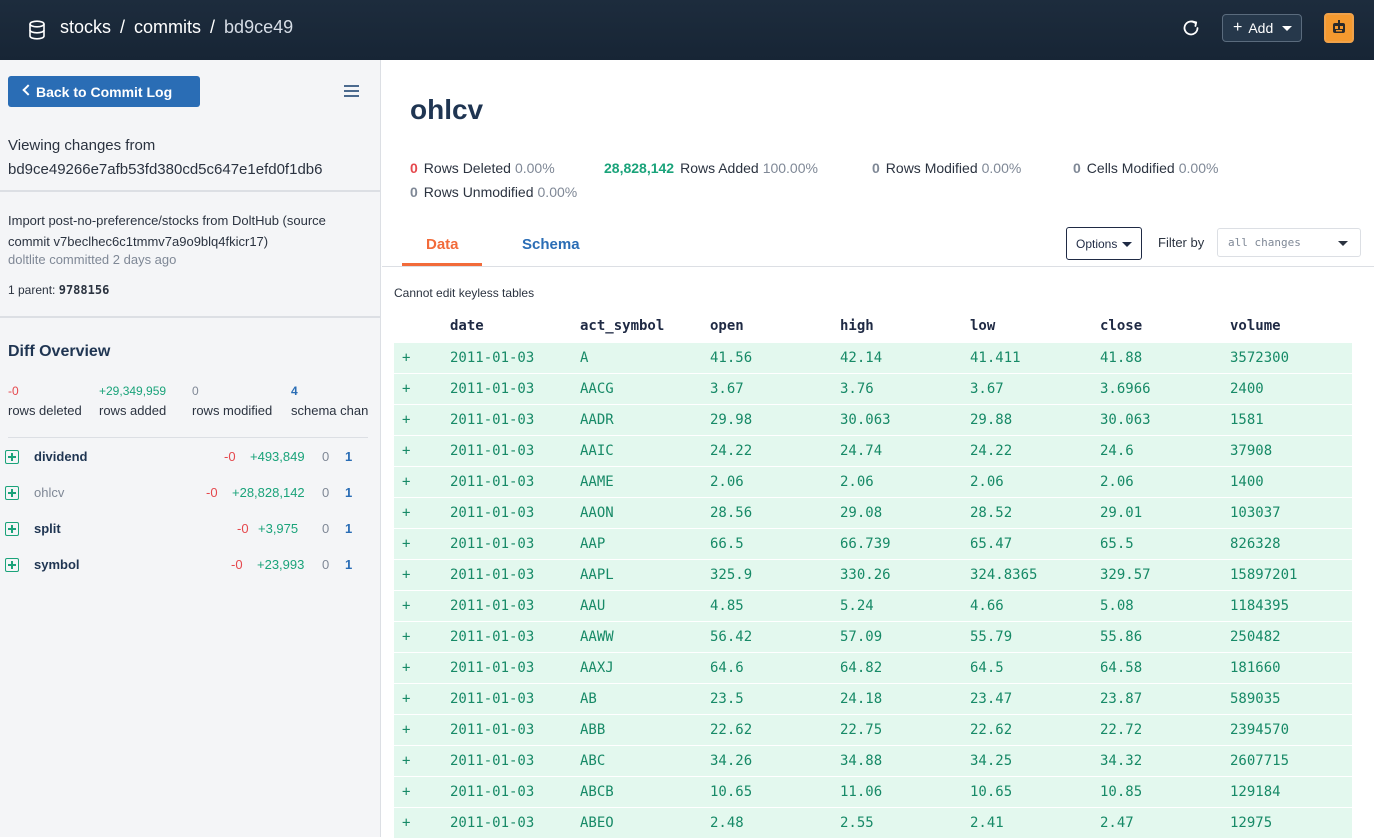 Image resolution: width=1374 pixels, height=838 pixels. What do you see at coordinates (687, 30) in the screenshot?
I see `top-navbar: stocks / commits / bd9ce49 + Add` at bounding box center [687, 30].